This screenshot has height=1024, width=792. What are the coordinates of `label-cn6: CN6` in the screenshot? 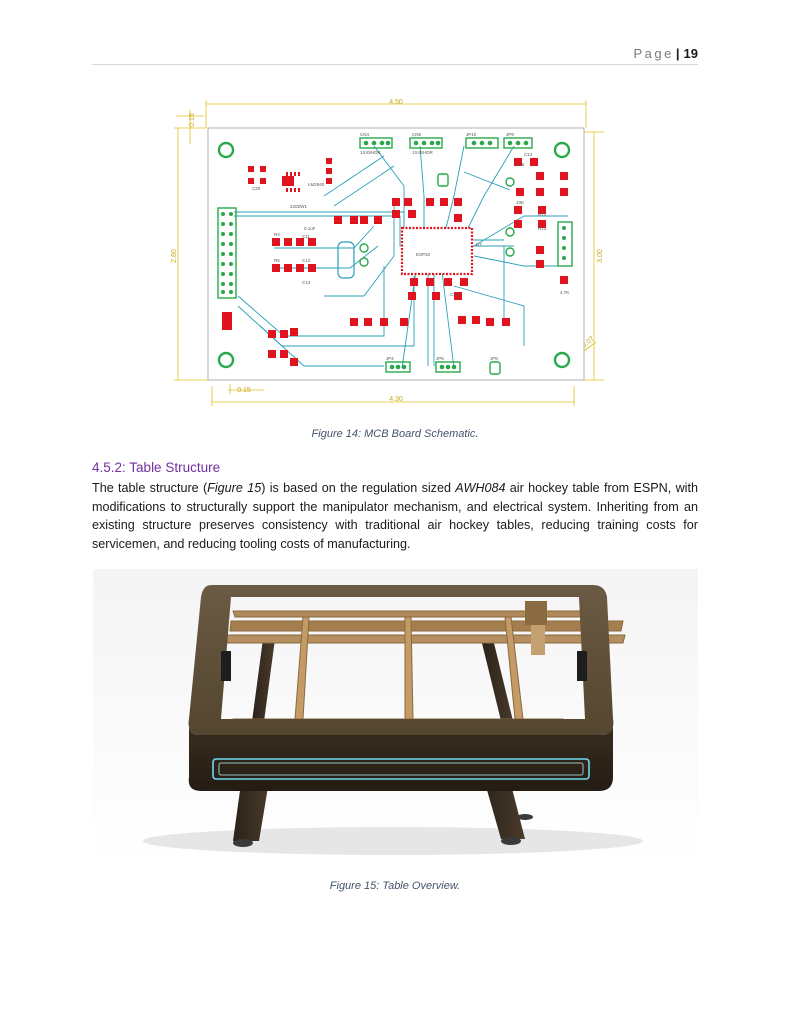 It's located at (416, 134).